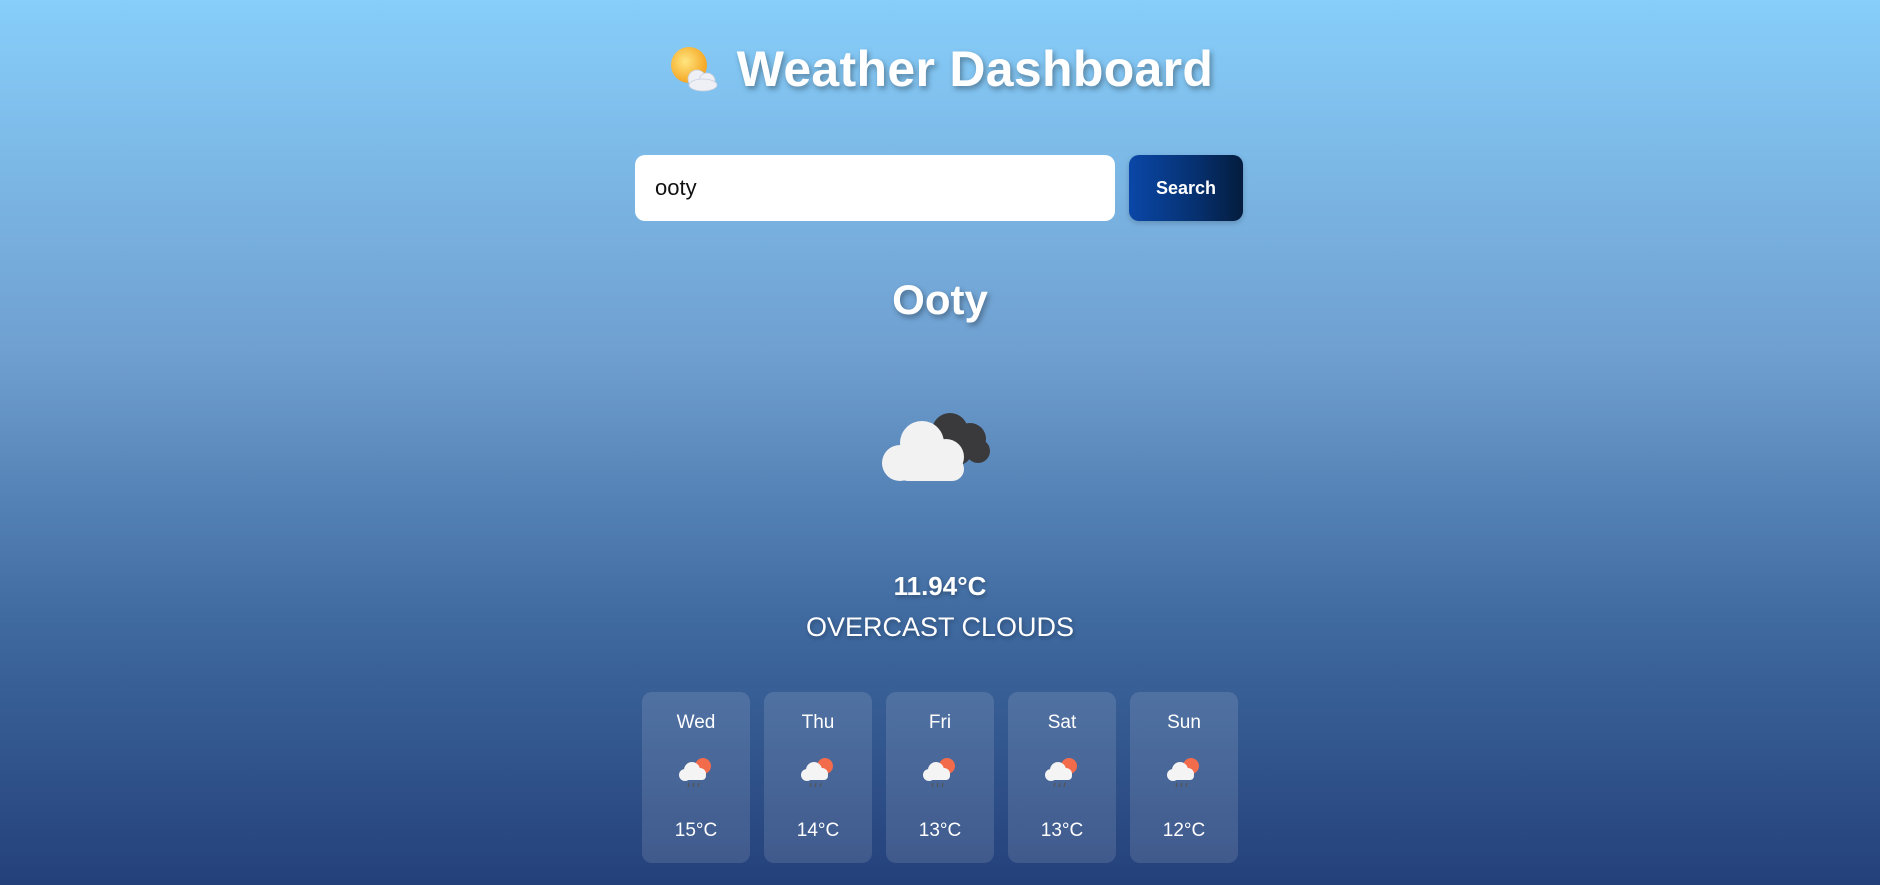 The image size is (1880, 885). What do you see at coordinates (696, 830) in the screenshot?
I see `forecast-temp: 15°C` at bounding box center [696, 830].